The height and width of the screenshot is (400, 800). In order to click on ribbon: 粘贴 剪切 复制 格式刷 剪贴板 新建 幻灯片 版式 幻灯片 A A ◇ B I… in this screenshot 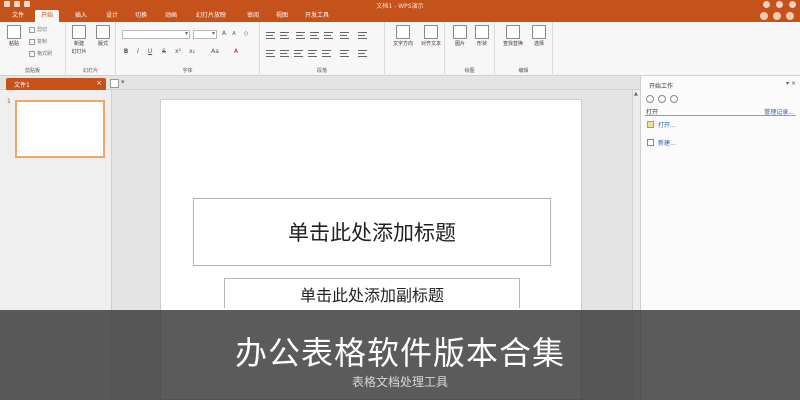, I will do `click(400, 49)`.